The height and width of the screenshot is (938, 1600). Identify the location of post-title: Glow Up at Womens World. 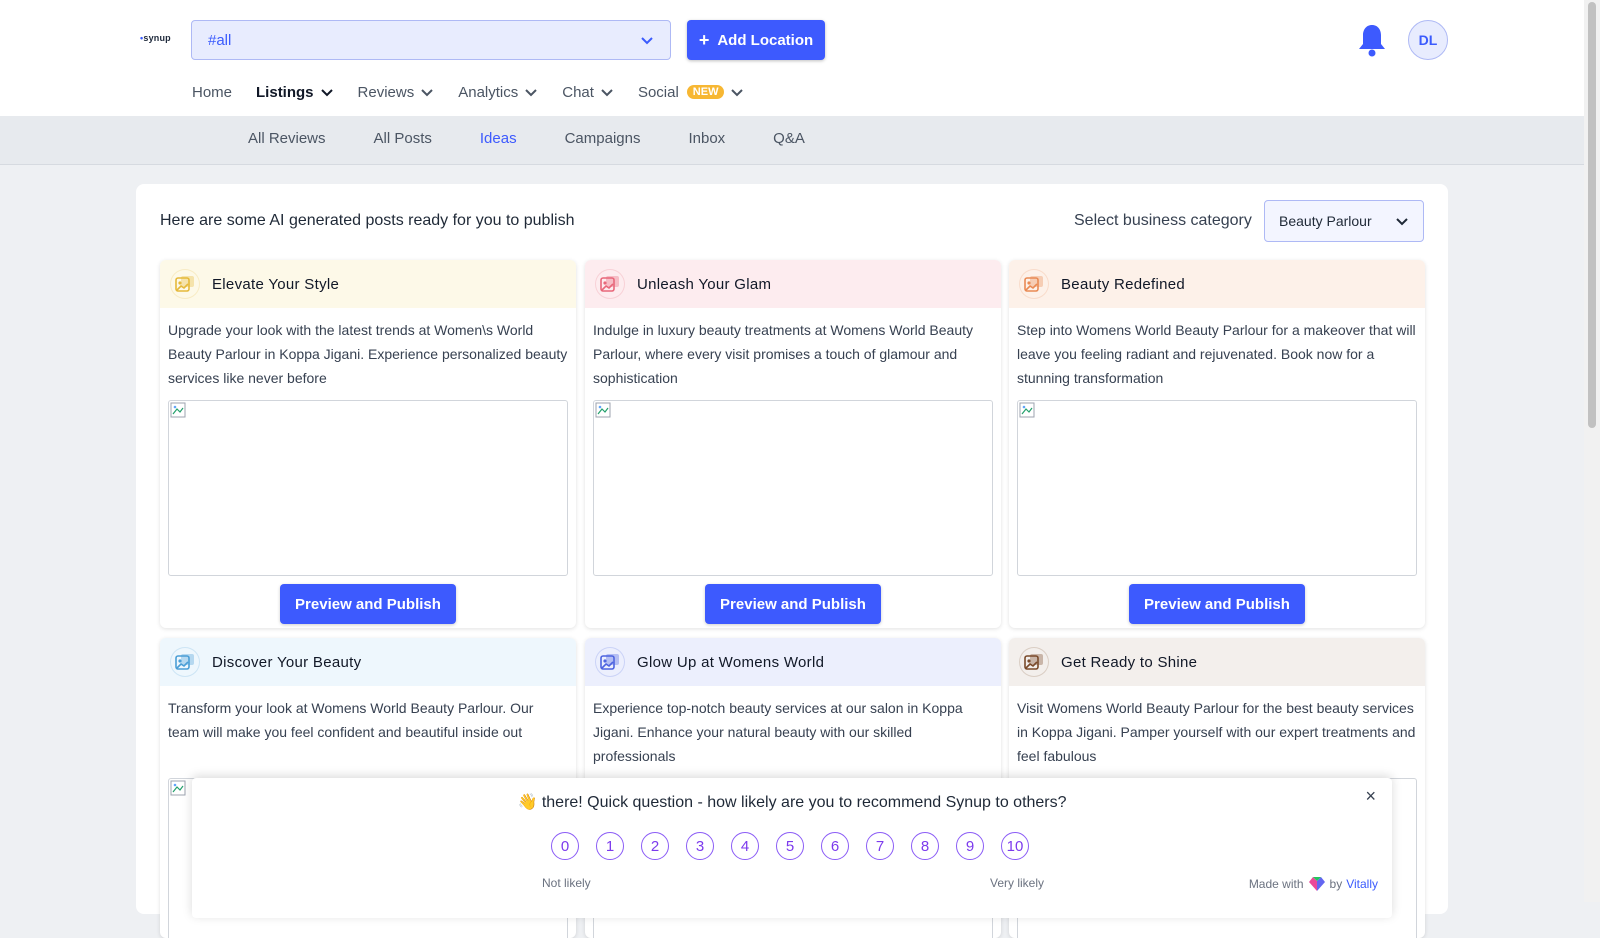
(731, 662).